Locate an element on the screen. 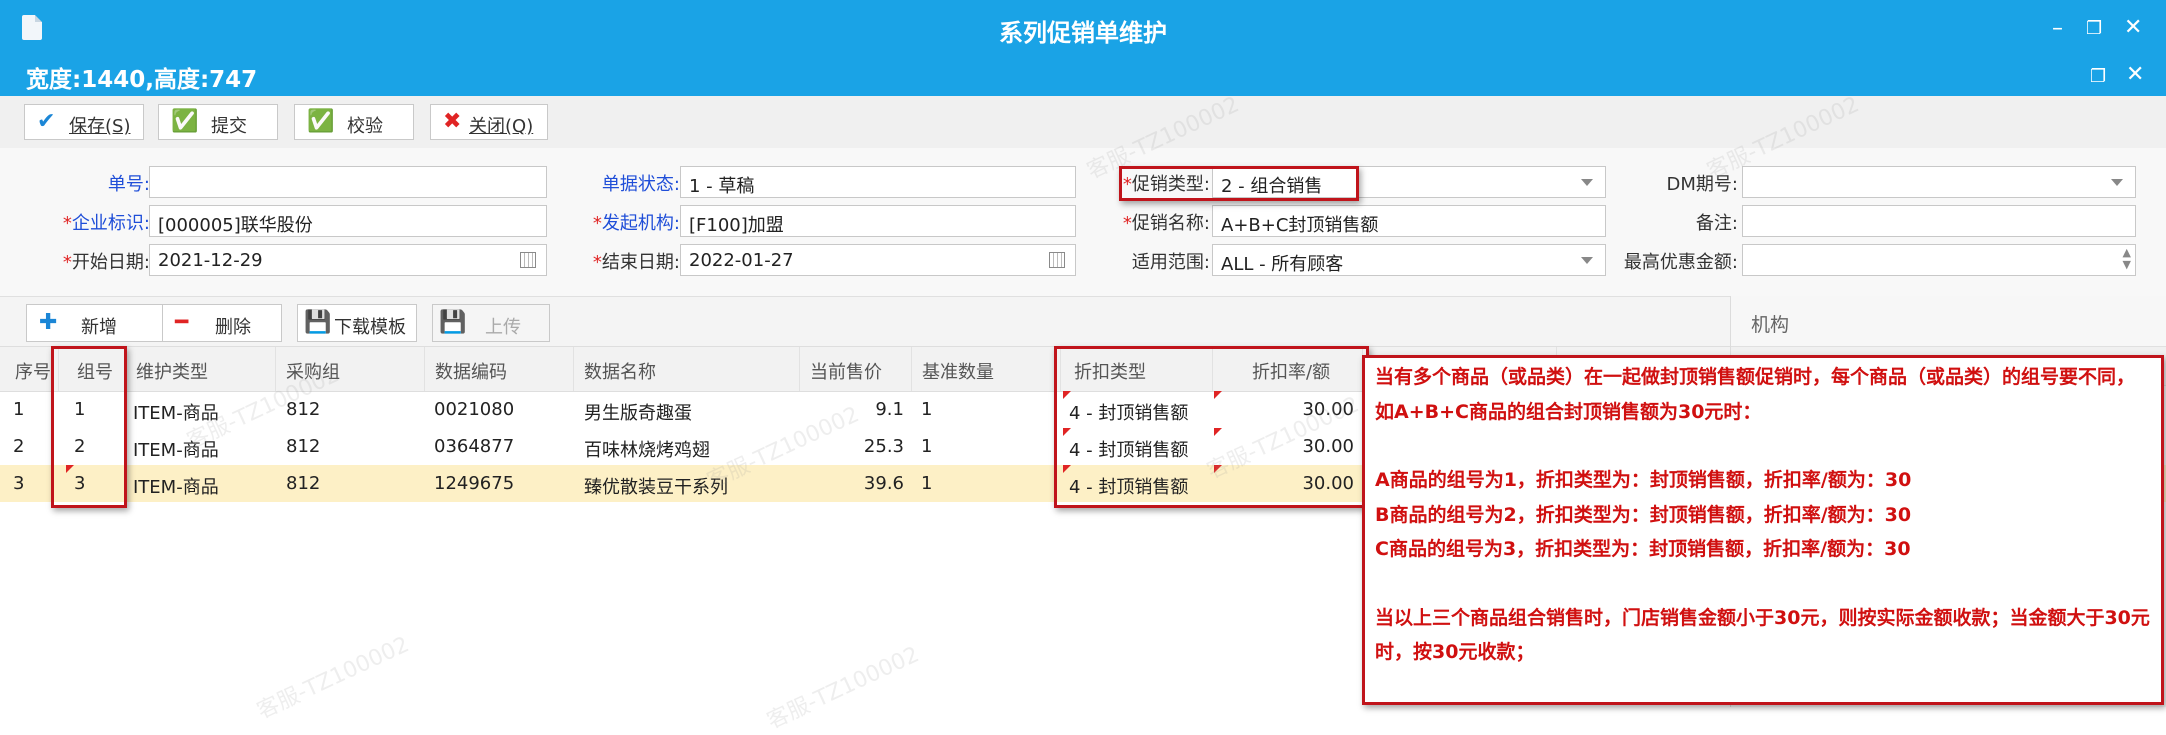 The width and height of the screenshot is (2166, 735). validate-button: ✅ 校验 is located at coordinates (354, 122).